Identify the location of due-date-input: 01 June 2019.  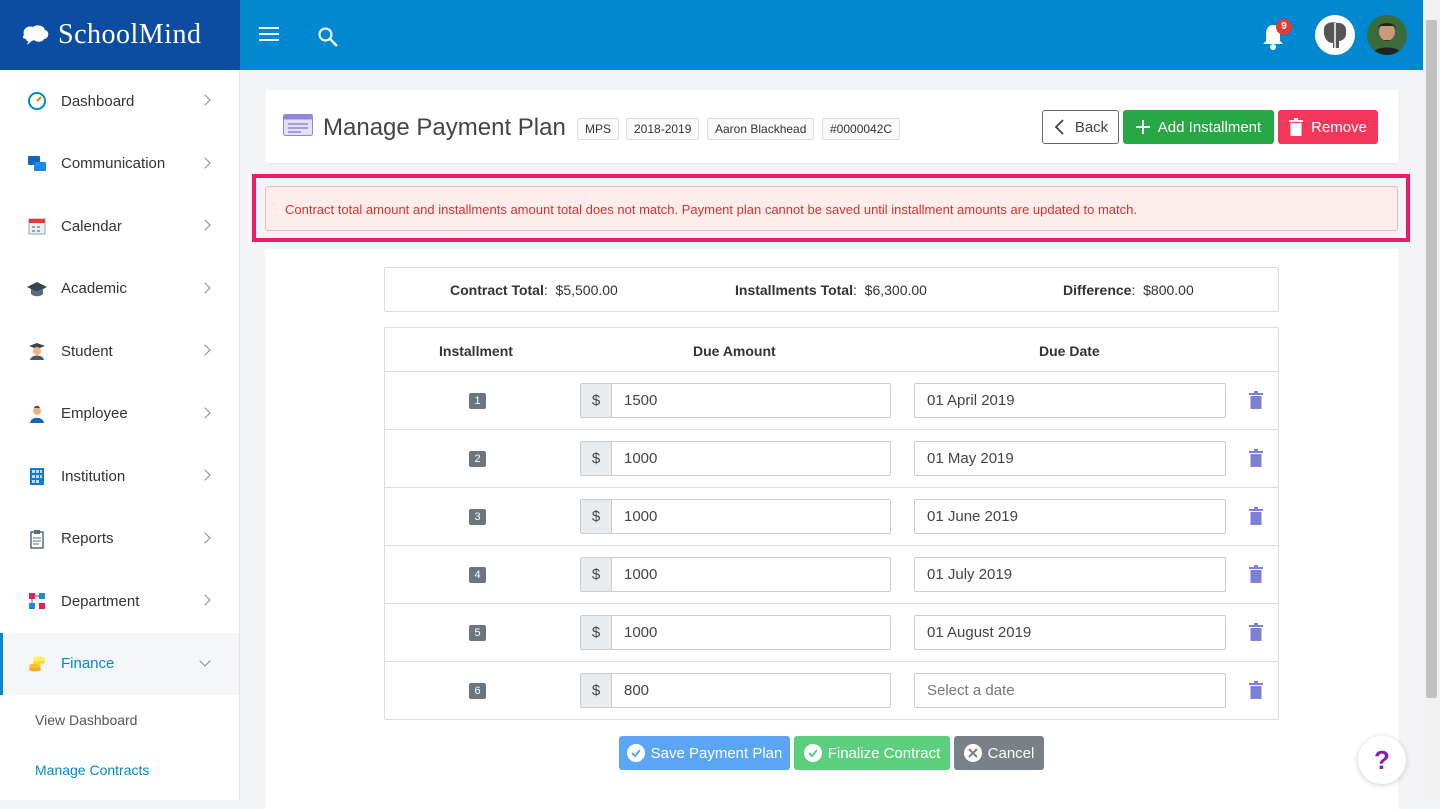
(1070, 516).